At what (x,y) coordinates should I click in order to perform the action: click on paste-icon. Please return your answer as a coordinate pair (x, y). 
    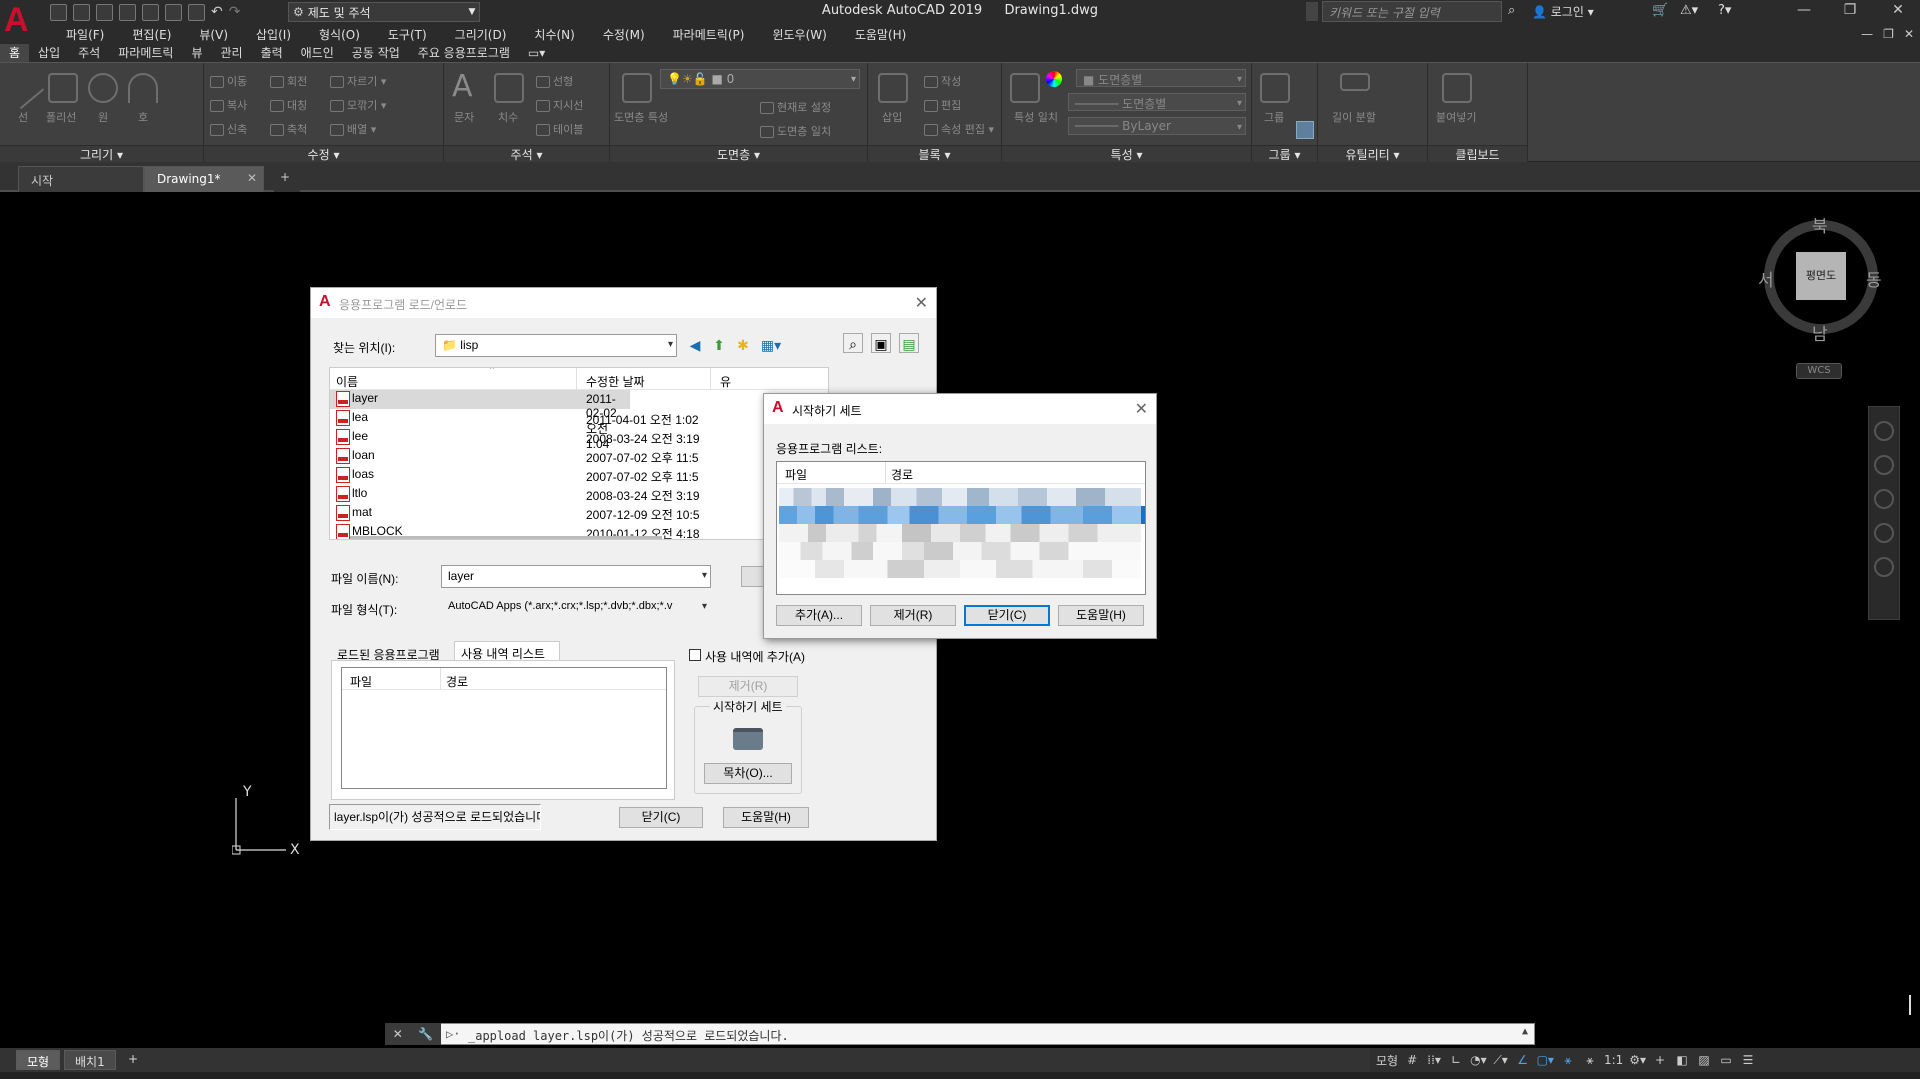
    Looking at the image, I should click on (1457, 88).